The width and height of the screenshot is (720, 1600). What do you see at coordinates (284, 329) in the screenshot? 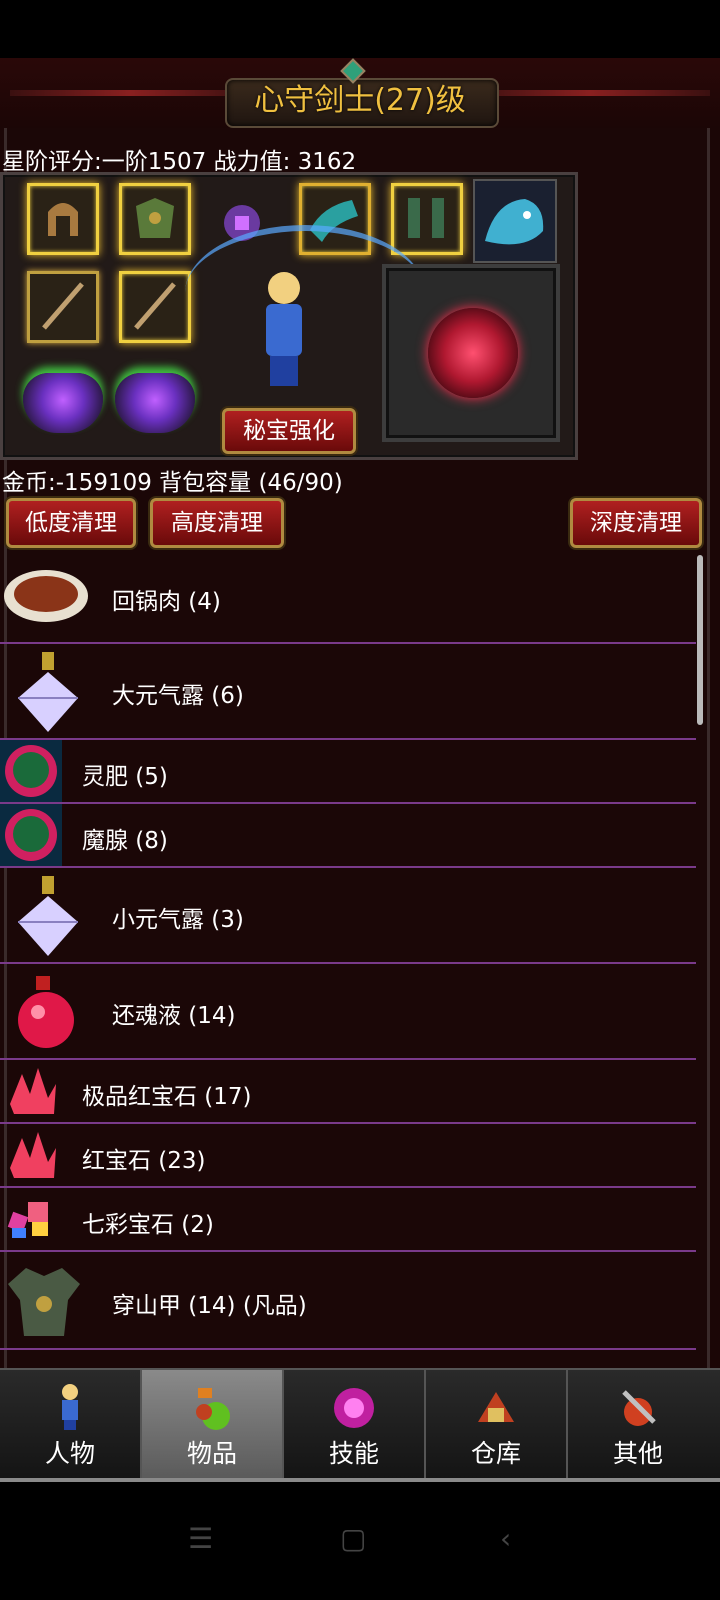
I see `character-avatar` at bounding box center [284, 329].